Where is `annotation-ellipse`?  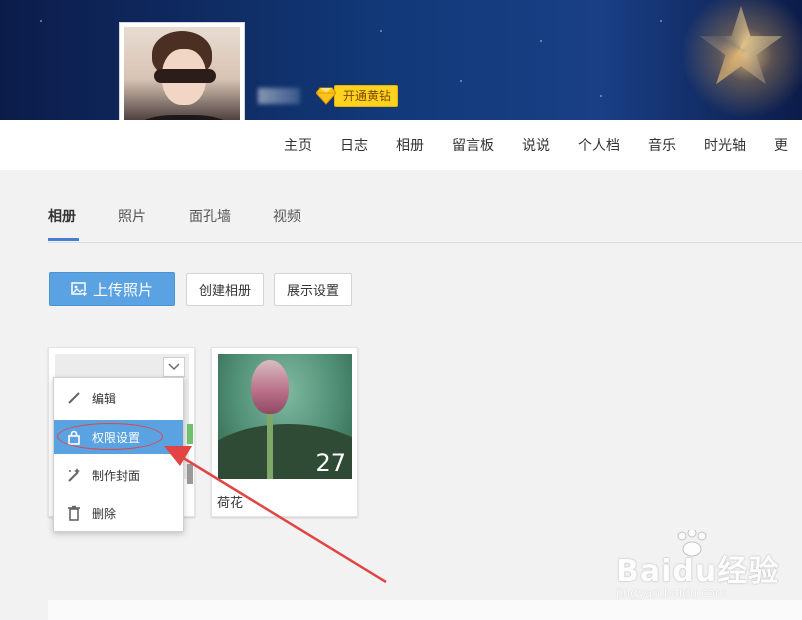
annotation-ellipse is located at coordinates (110, 436).